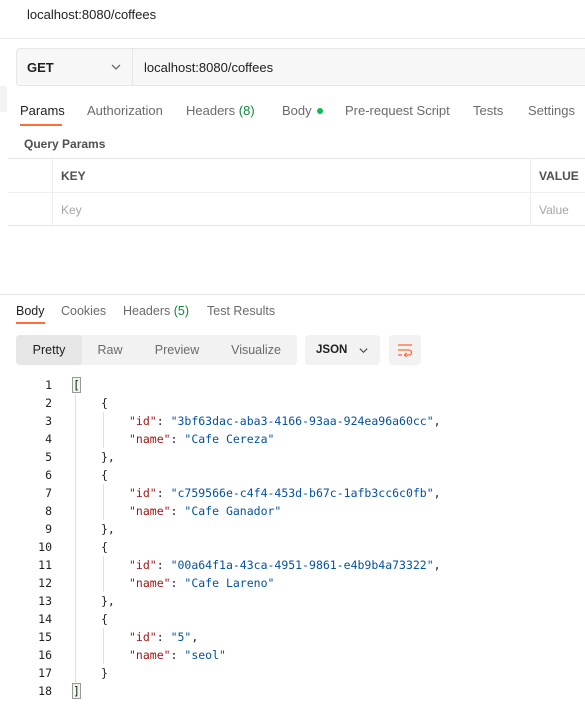 The width and height of the screenshot is (585, 721). I want to click on format-label: JSON, so click(332, 350).